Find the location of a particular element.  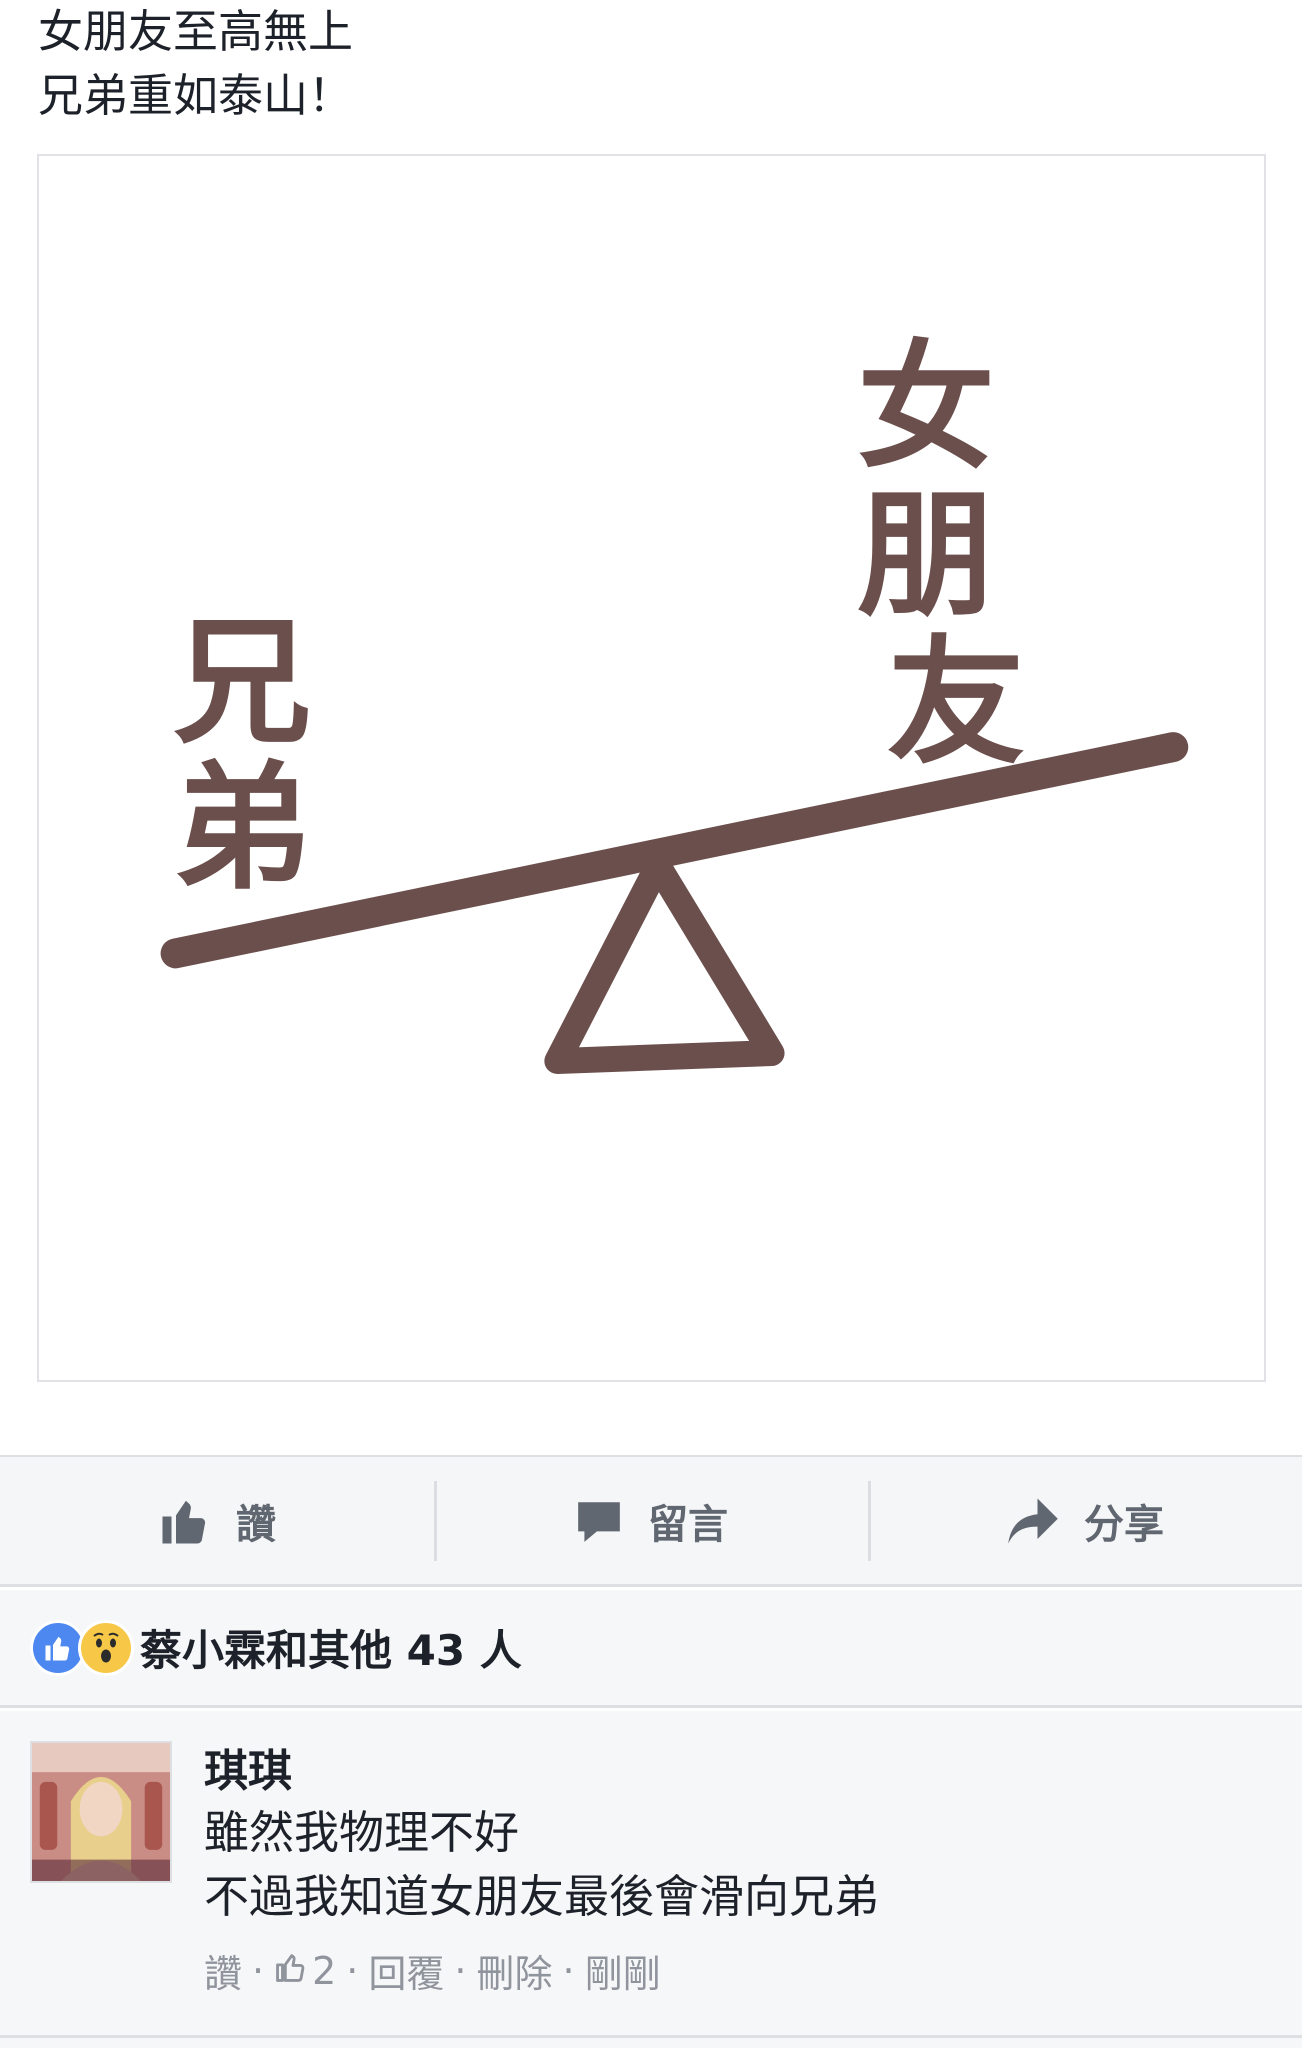

share-button-label: 分享 is located at coordinates (1124, 1524).